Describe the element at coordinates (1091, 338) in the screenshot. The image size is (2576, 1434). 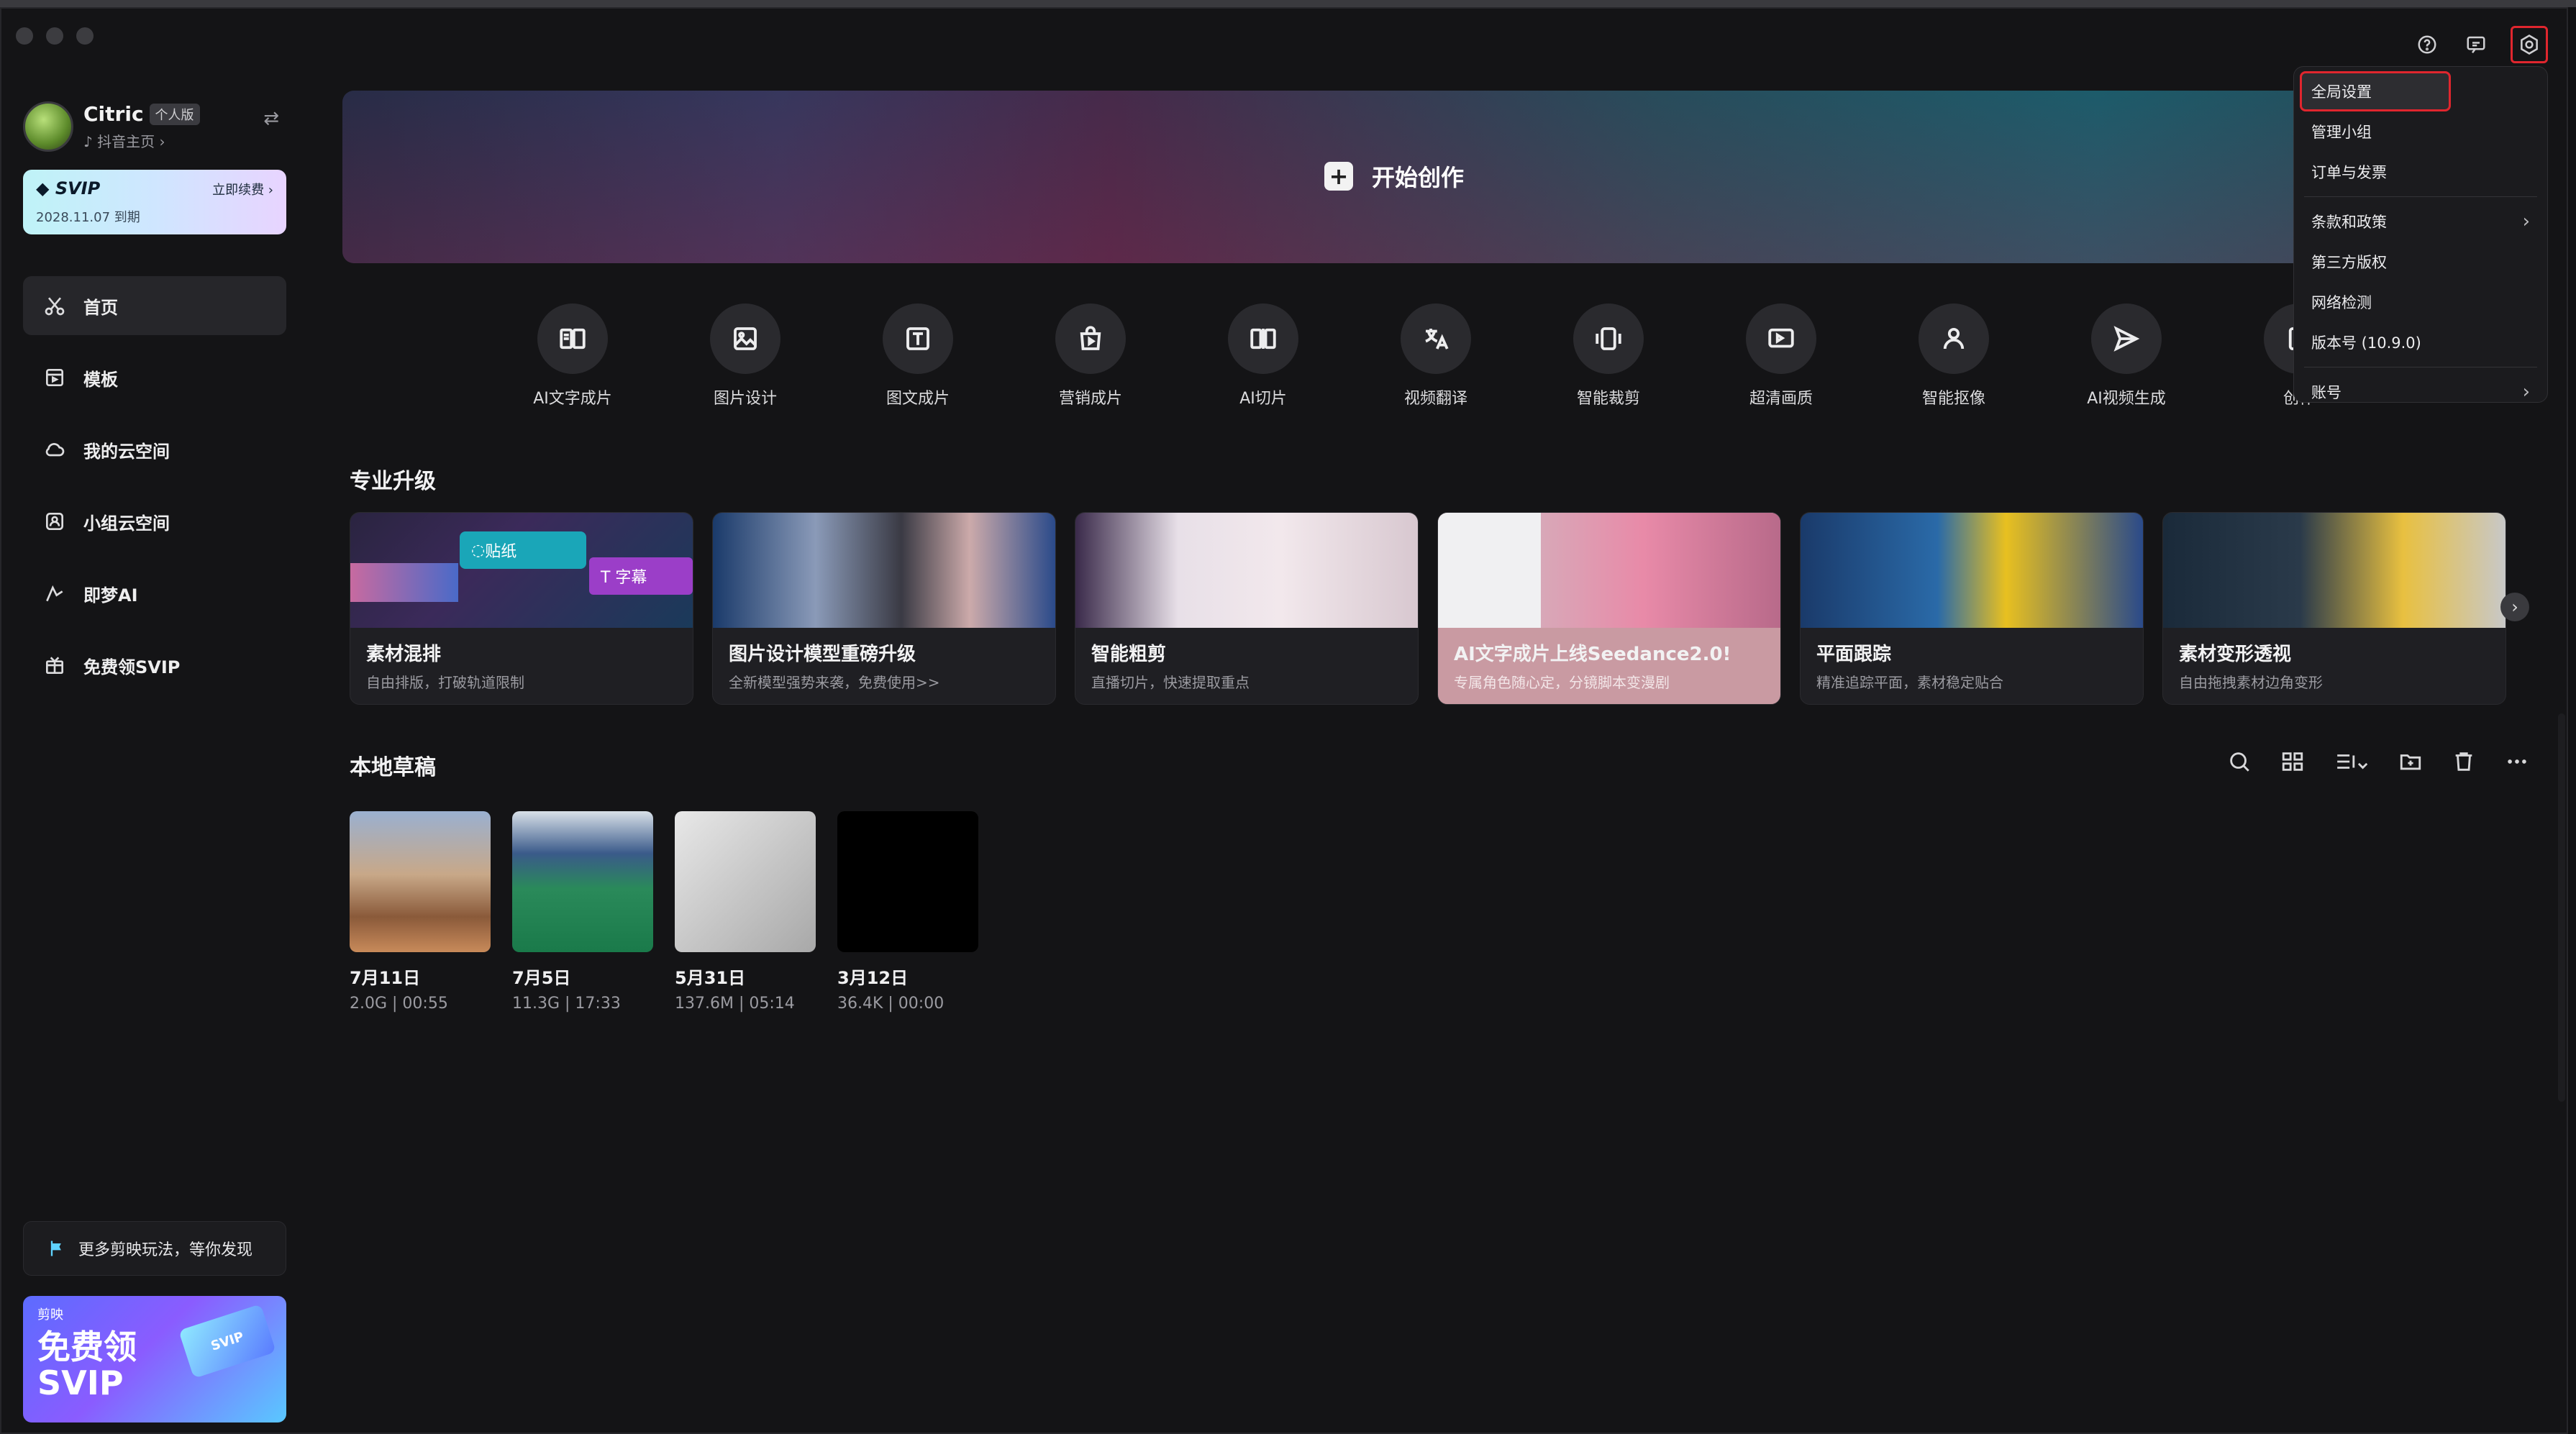
I see `shopping-bag-icon` at that location.